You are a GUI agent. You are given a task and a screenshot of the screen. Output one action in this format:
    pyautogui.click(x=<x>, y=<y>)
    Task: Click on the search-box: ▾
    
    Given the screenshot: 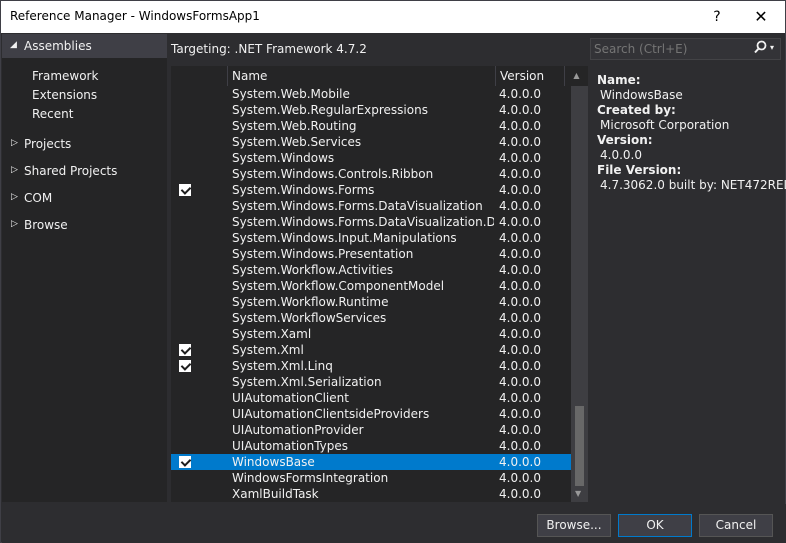 What is the action you would take?
    pyautogui.click(x=685, y=49)
    